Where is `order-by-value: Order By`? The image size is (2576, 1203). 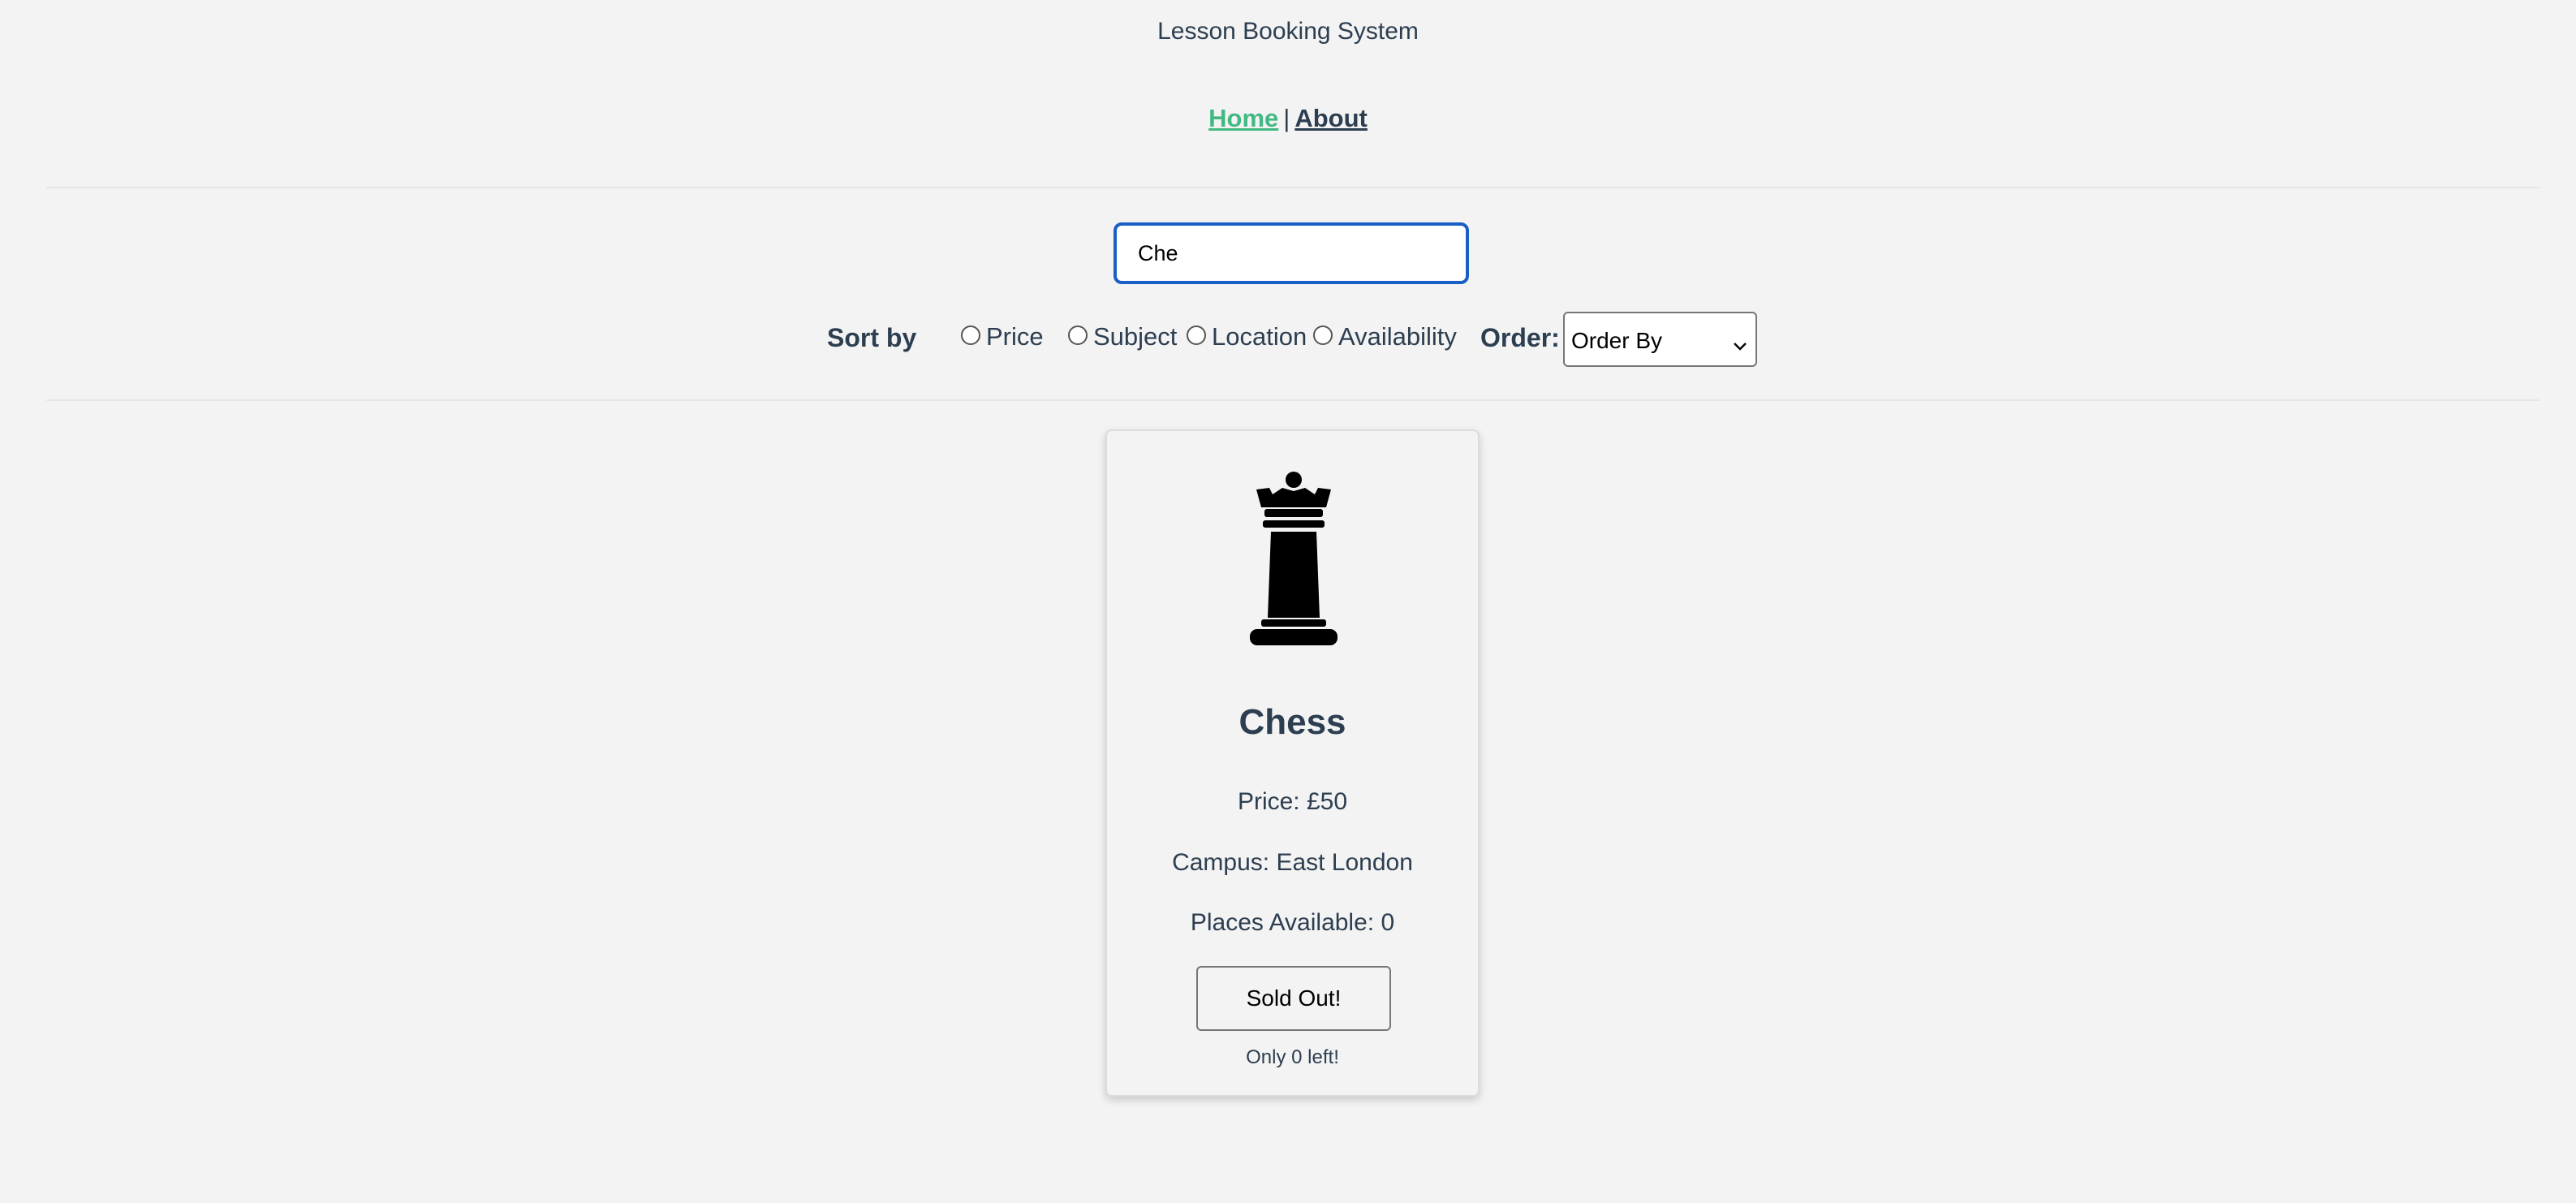 order-by-value: Order By is located at coordinates (1617, 341).